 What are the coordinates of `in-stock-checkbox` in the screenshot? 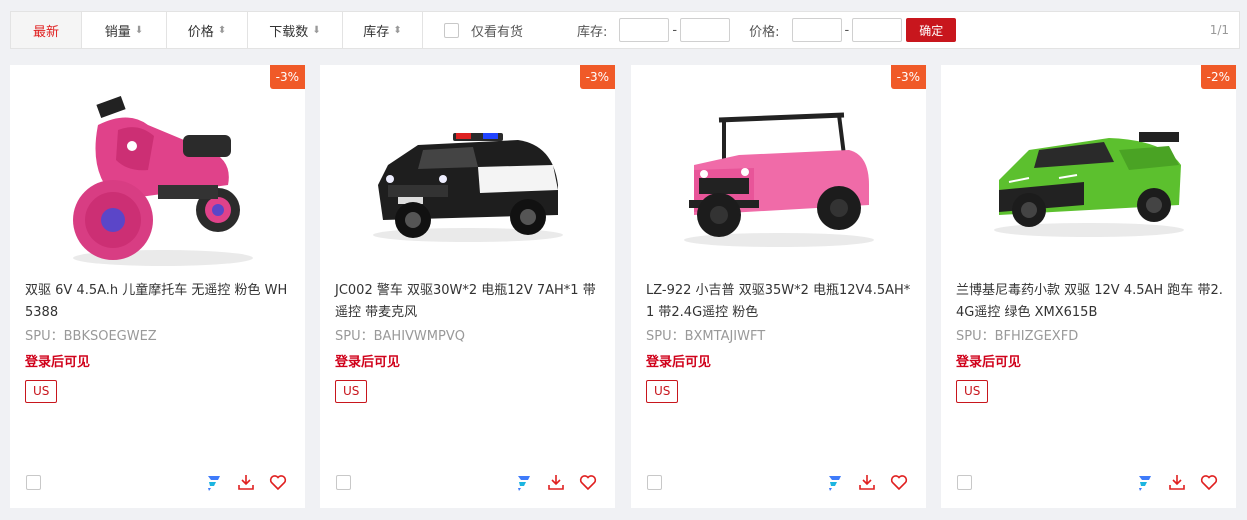 It's located at (451, 30).